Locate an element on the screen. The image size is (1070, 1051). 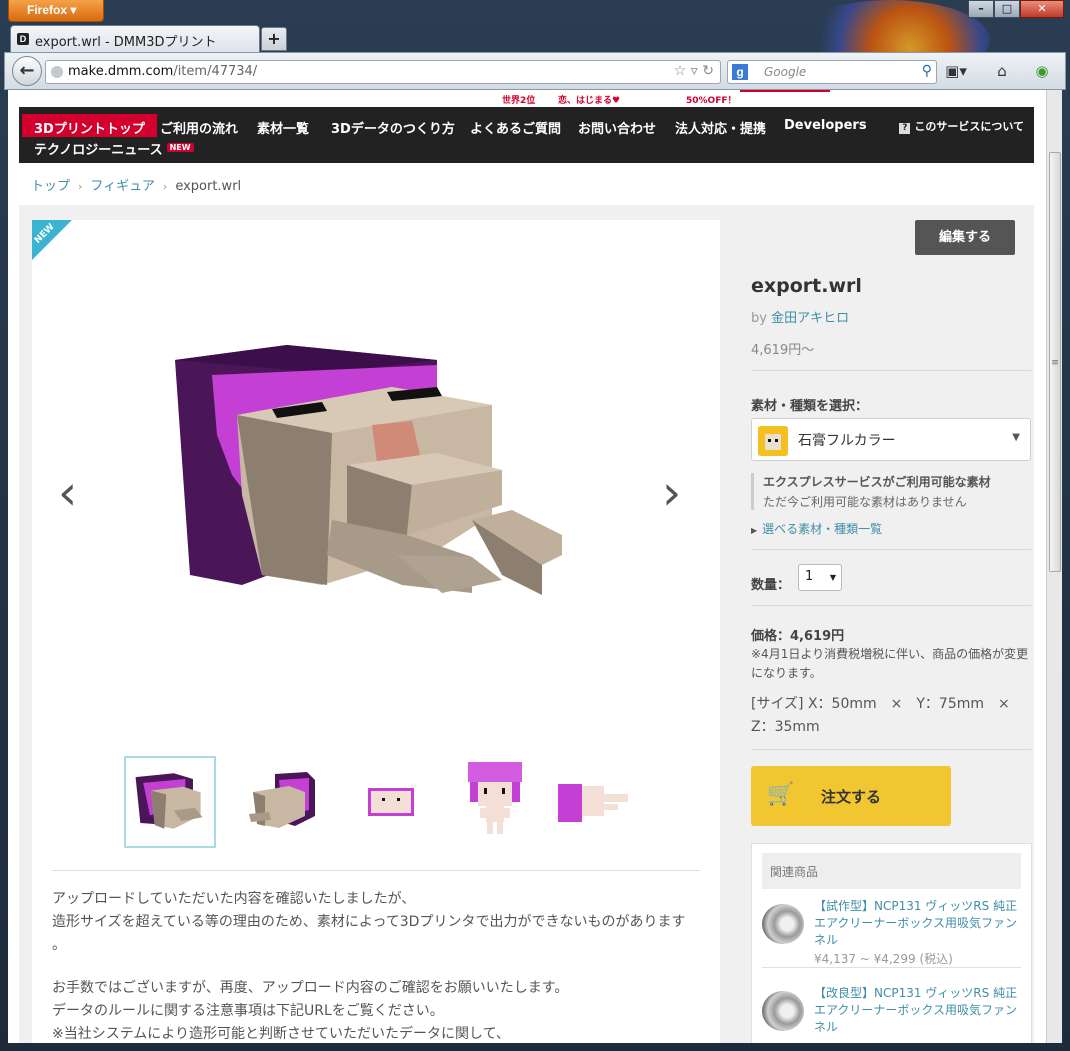
promo-item: 恋、はじまる♥ is located at coordinates (589, 99).